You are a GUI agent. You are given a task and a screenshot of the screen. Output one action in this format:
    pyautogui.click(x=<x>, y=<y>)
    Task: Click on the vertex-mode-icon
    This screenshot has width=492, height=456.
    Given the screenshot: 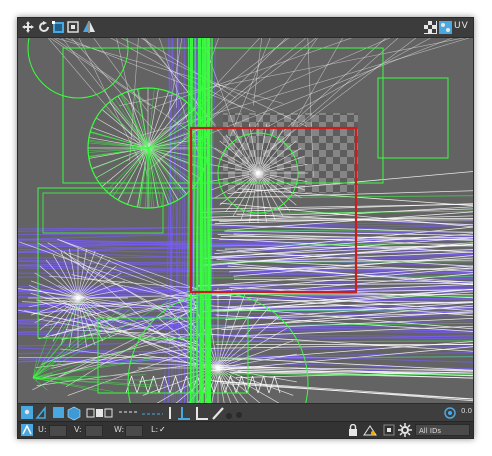 What is the action you would take?
    pyautogui.click(x=27, y=412)
    